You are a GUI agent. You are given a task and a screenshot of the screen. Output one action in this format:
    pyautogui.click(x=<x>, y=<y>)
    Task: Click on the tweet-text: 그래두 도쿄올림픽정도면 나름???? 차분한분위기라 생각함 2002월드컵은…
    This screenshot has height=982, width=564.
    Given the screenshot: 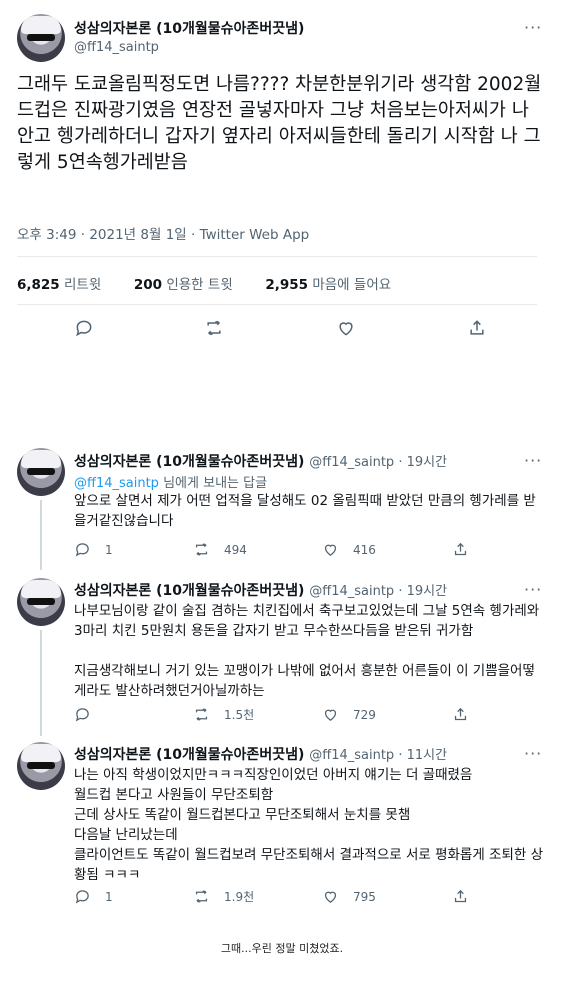 What is the action you would take?
    pyautogui.click(x=279, y=123)
    